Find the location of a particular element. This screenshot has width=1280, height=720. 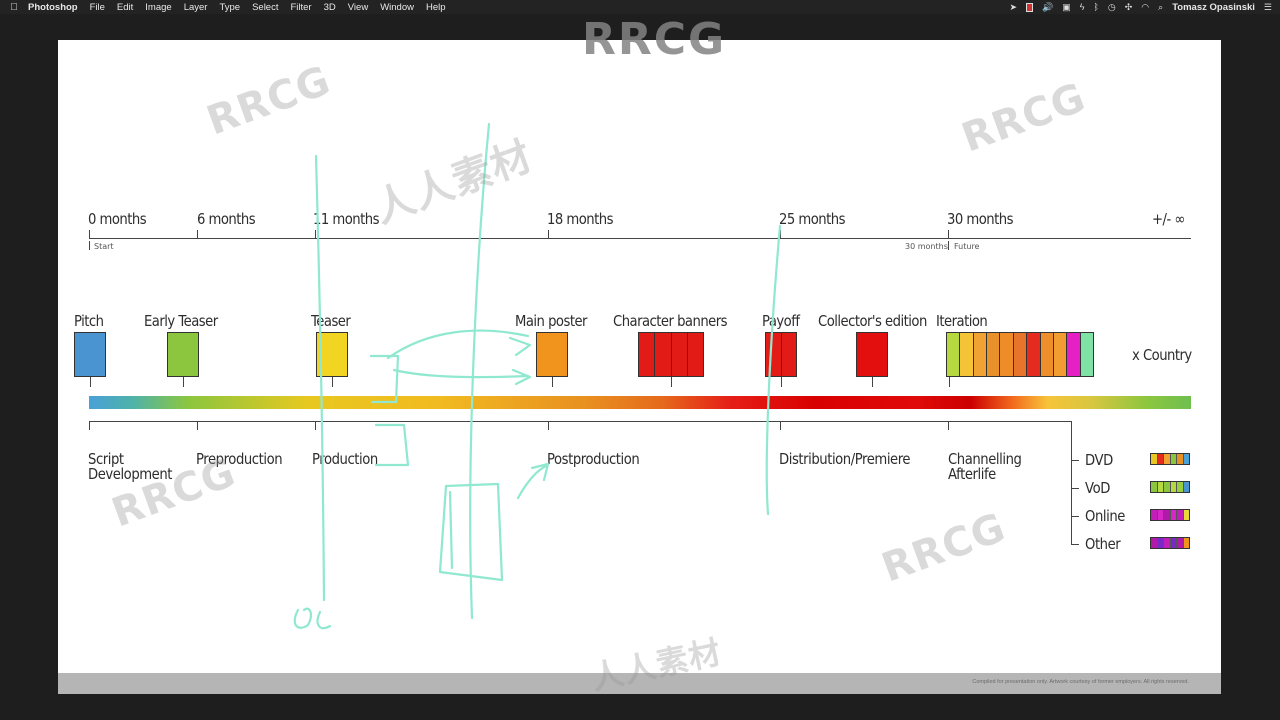

menu-edit: Edit is located at coordinates (125, 7).